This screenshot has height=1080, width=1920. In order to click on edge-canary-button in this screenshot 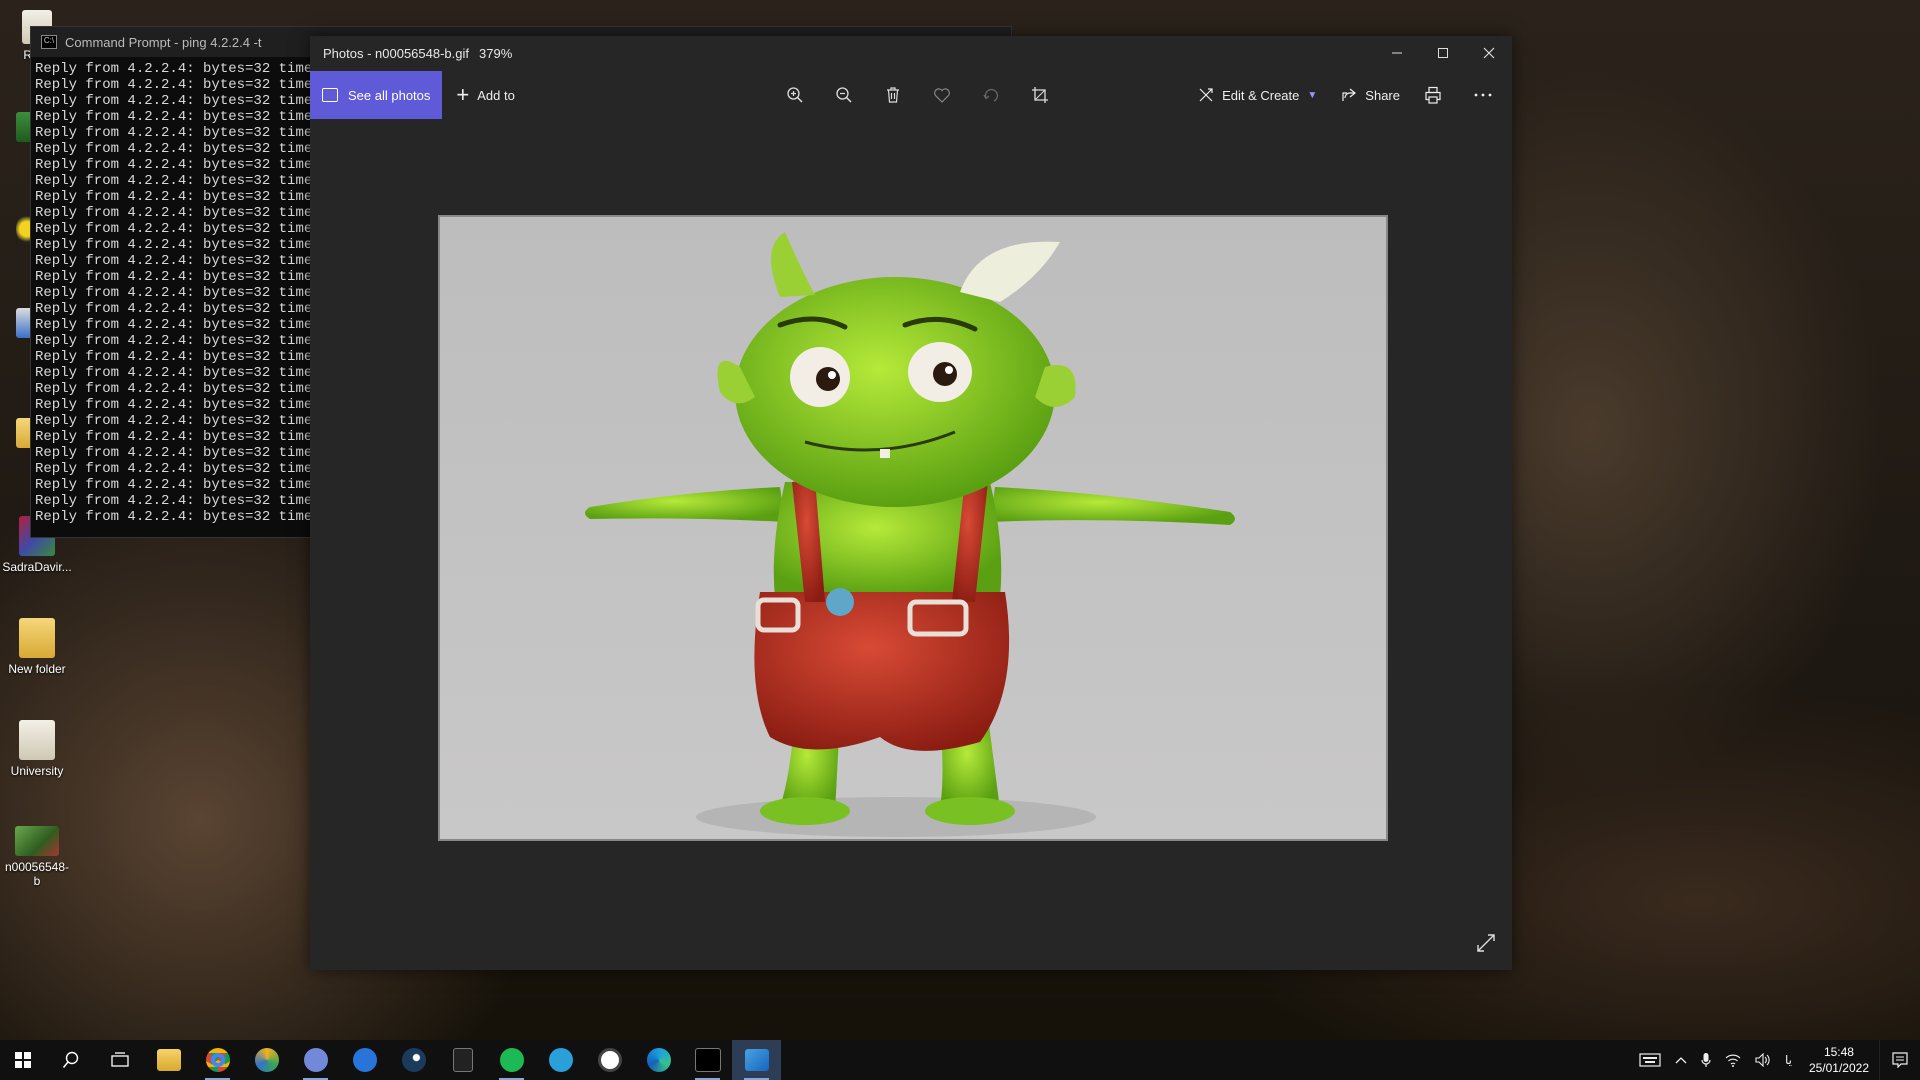, I will do `click(266, 1060)`.